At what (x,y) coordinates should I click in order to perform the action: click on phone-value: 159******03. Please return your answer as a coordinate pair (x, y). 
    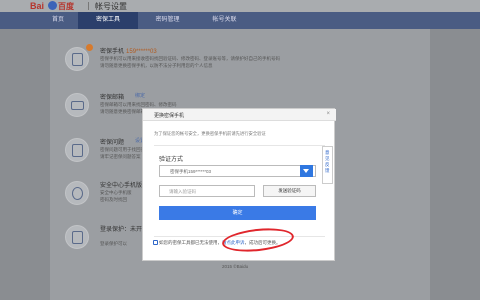
    Looking at the image, I should click on (141, 52).